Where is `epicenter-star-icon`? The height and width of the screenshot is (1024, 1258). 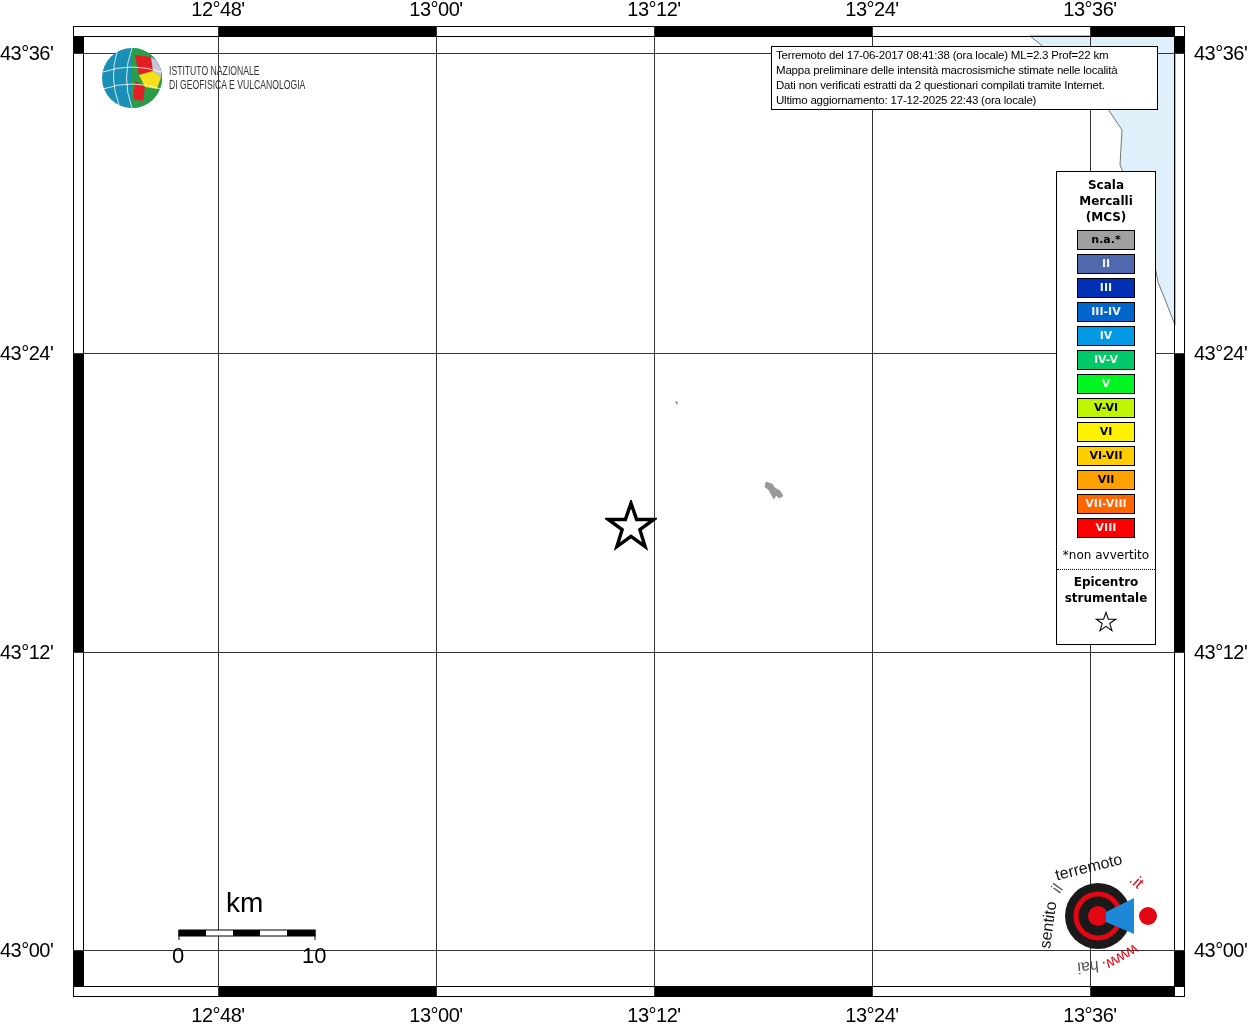
epicenter-star-icon is located at coordinates (631, 526).